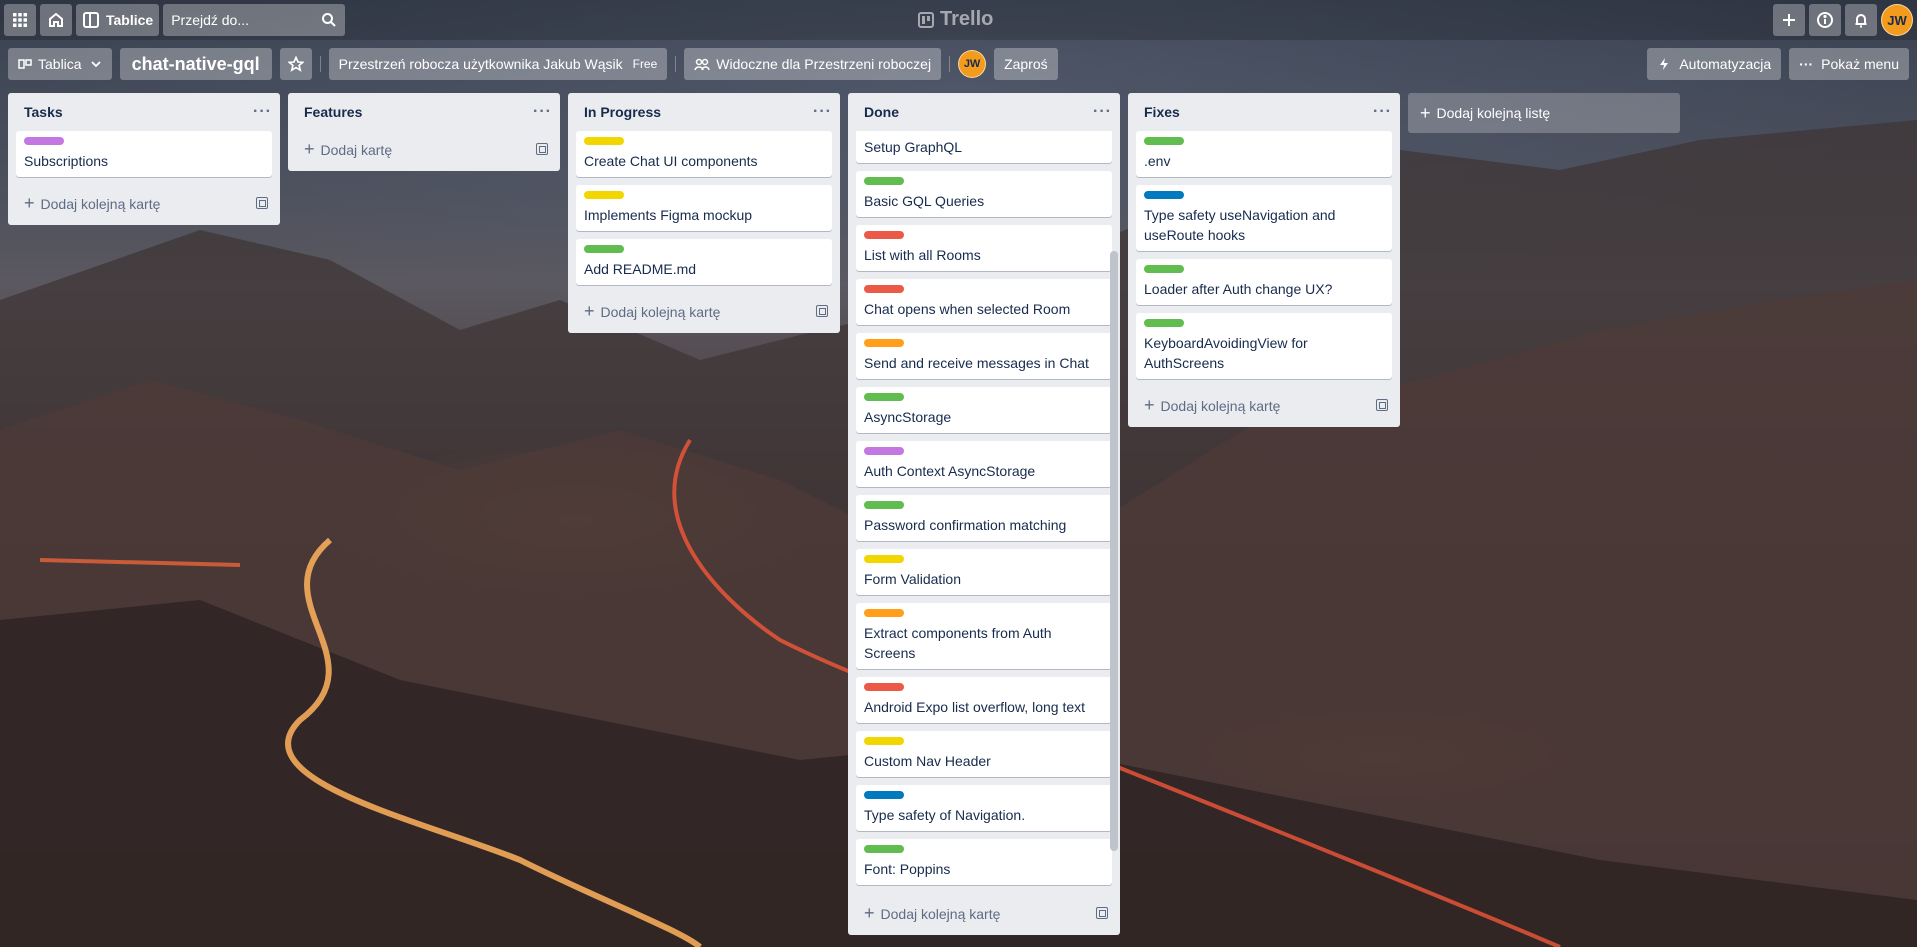 This screenshot has height=947, width=1917. I want to click on list-title: Tasks, so click(43, 112).